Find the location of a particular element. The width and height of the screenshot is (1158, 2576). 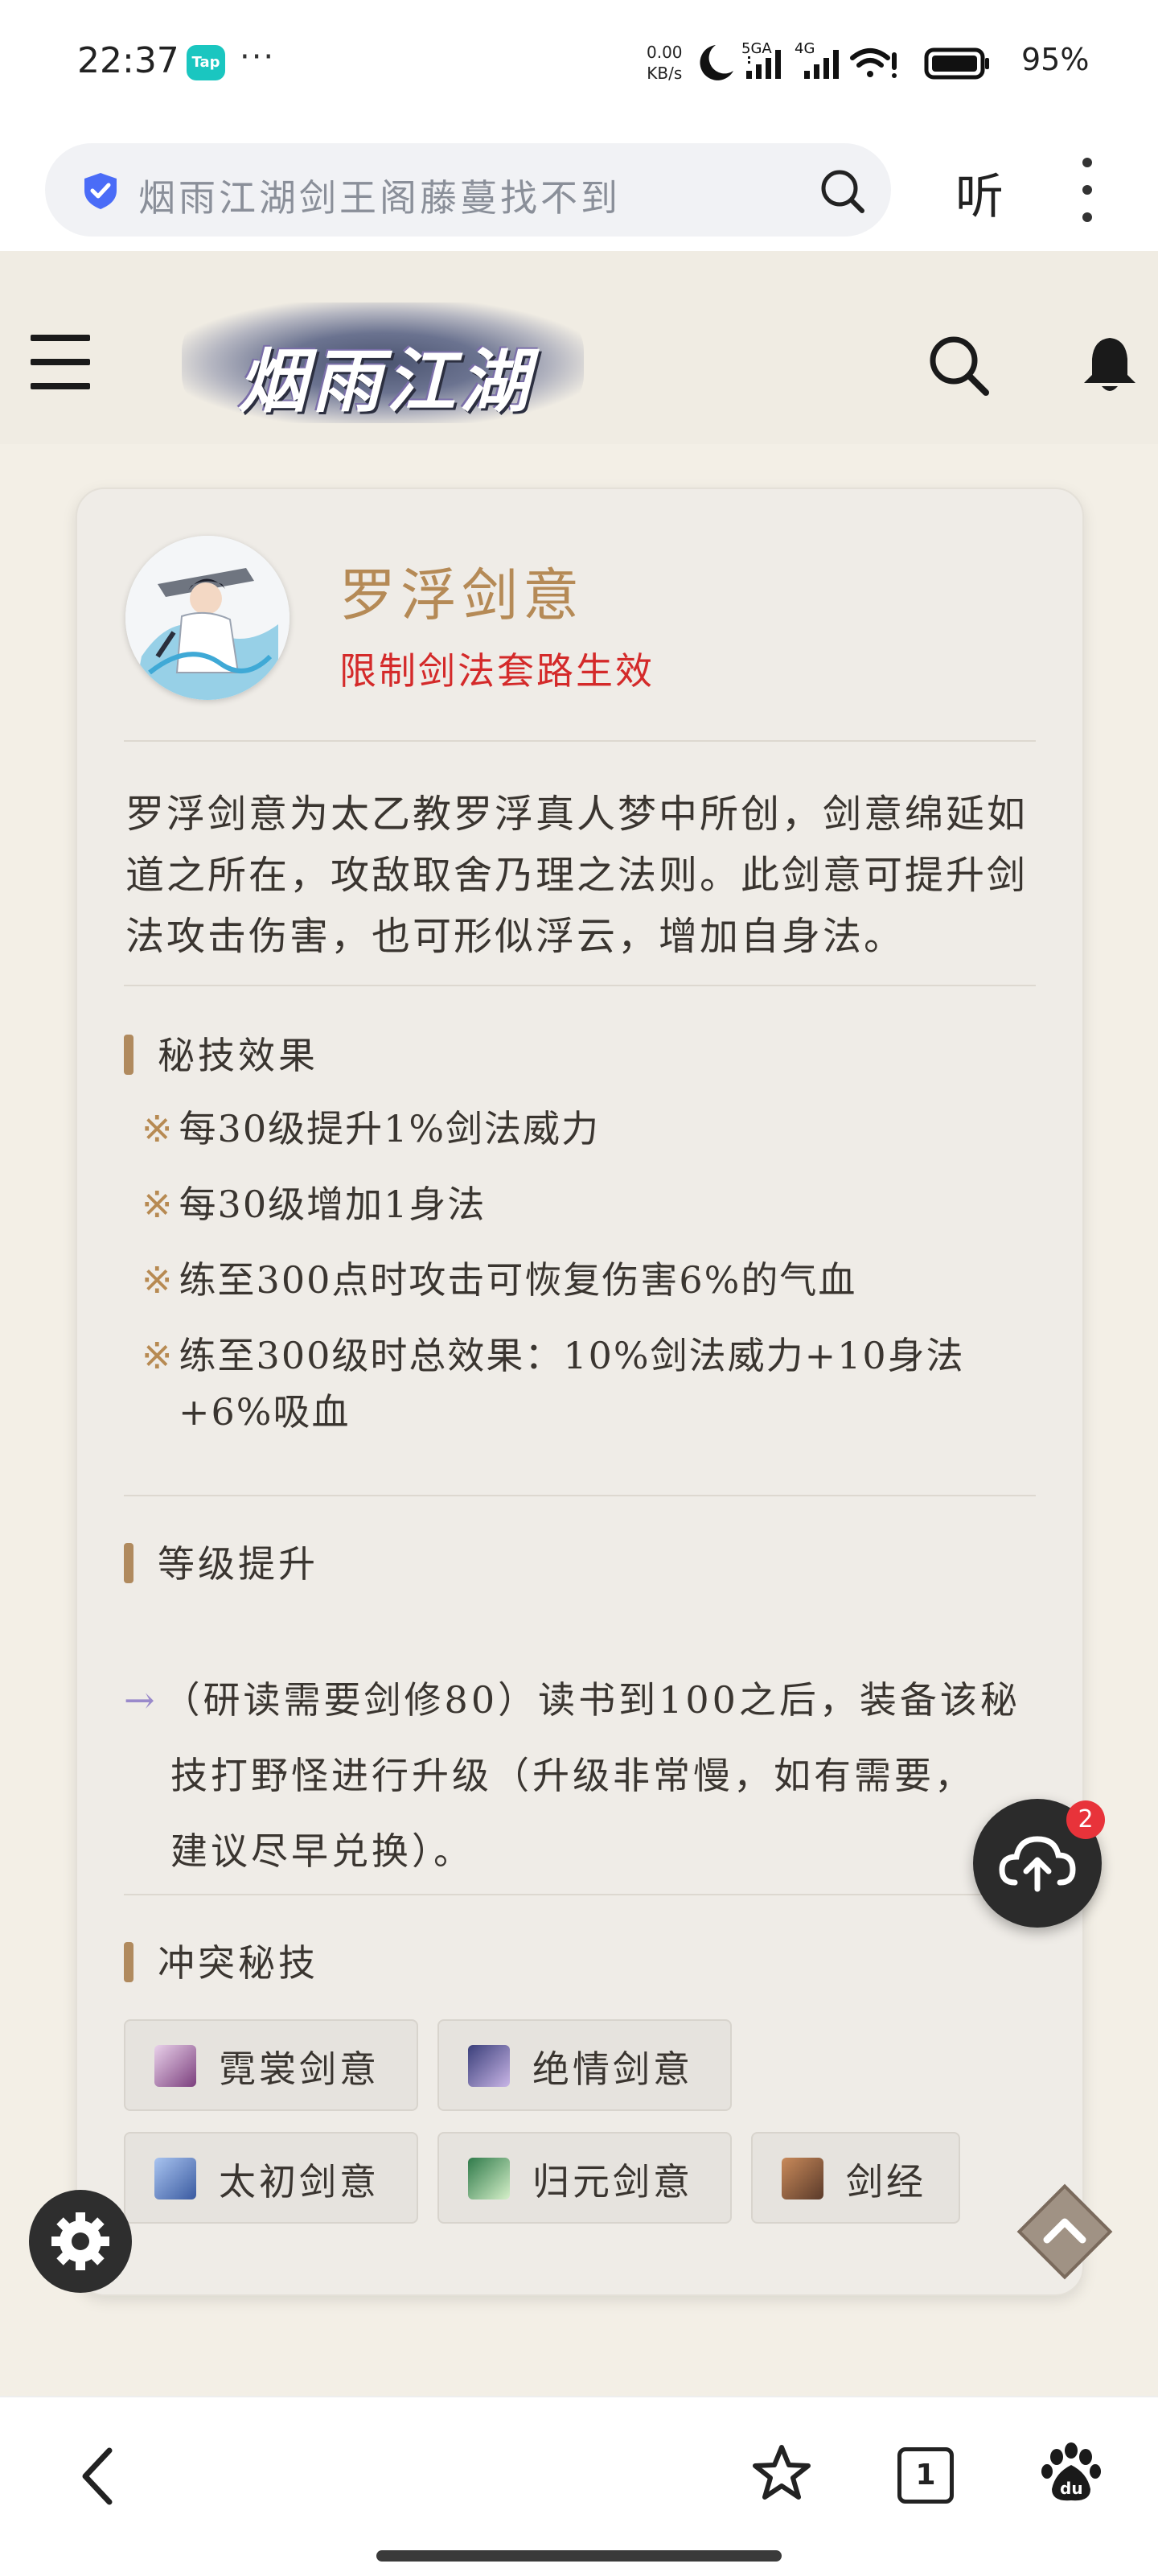

effect-text: 练至300级时总效果：10%剑法威力+10身法 is located at coordinates (572, 1355).